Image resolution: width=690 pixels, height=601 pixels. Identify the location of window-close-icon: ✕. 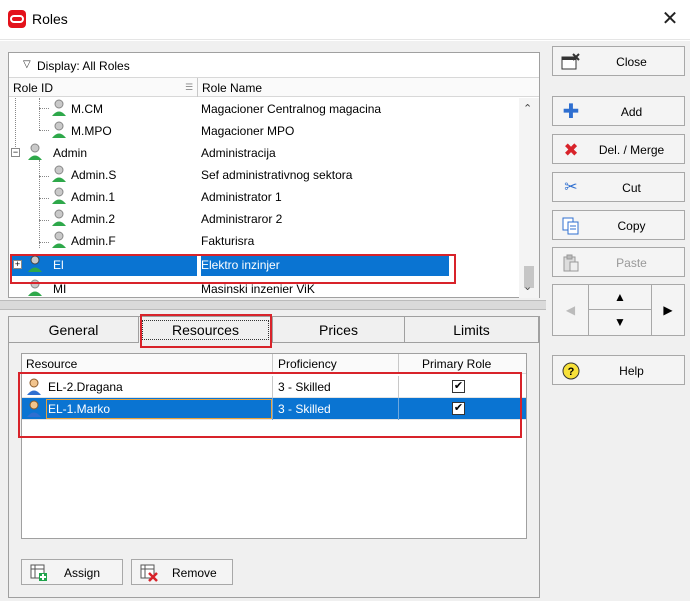
(670, 20).